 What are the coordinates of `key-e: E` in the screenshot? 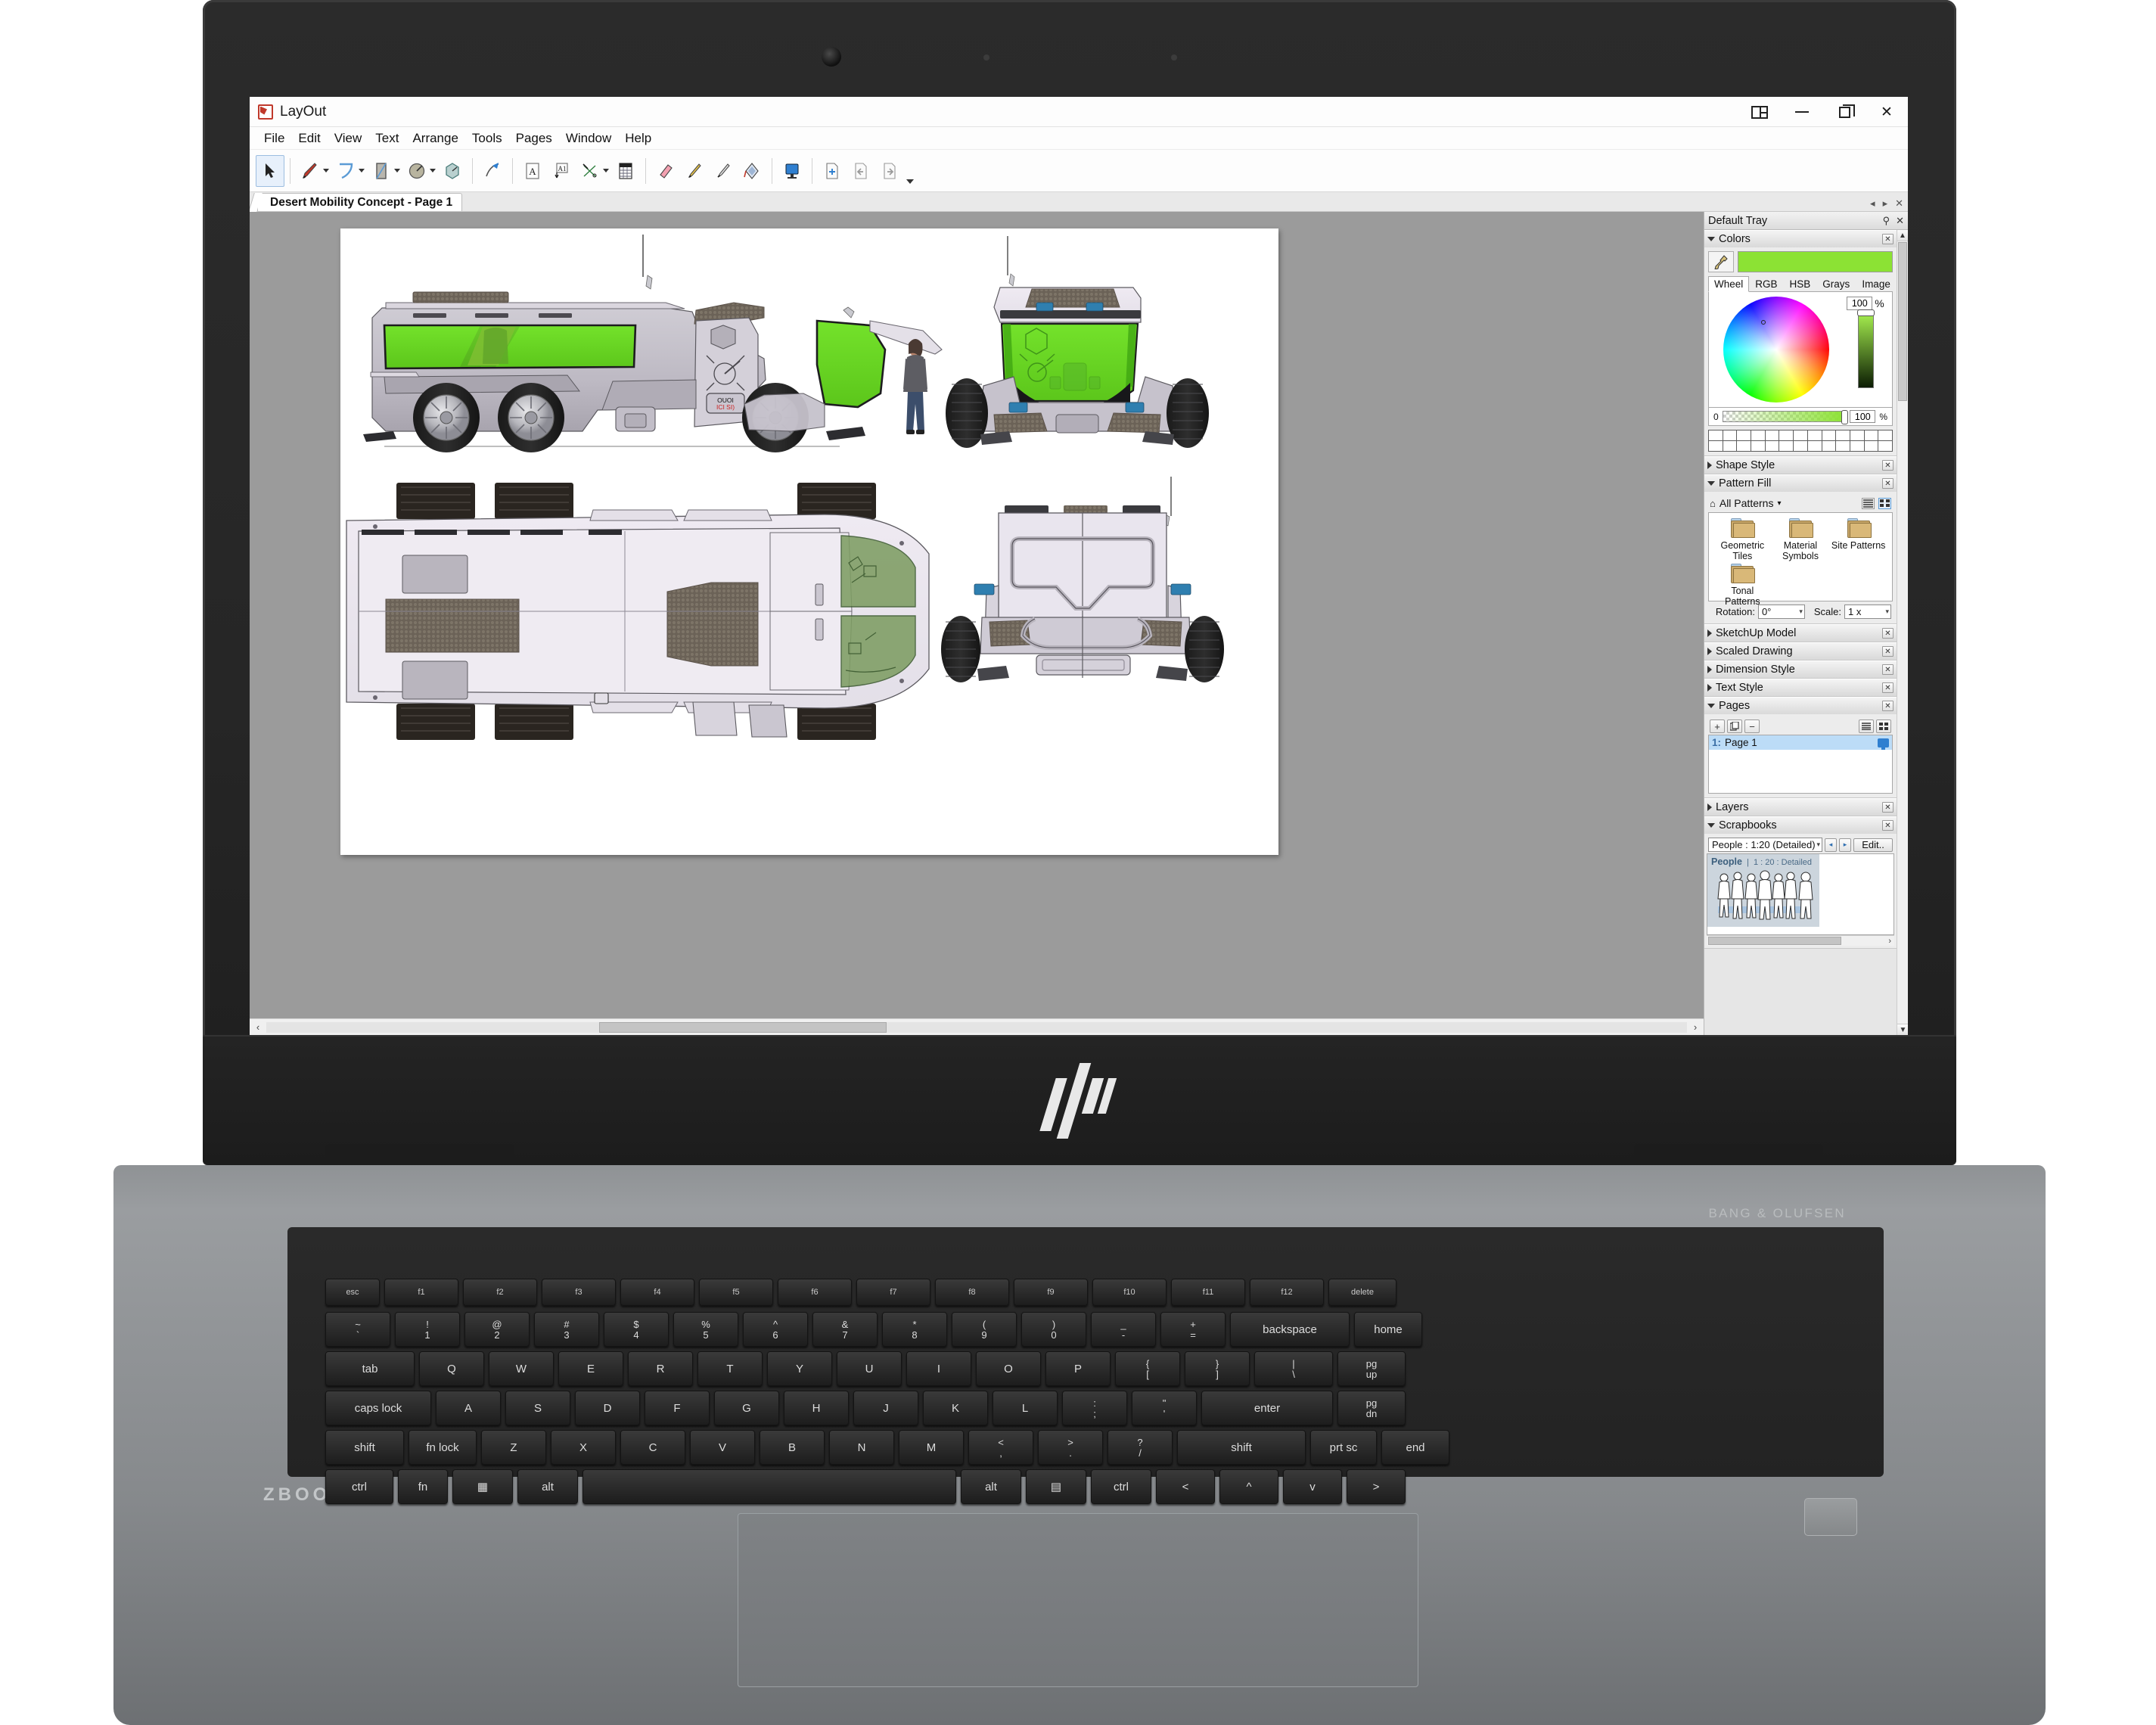 It's located at (590, 1368).